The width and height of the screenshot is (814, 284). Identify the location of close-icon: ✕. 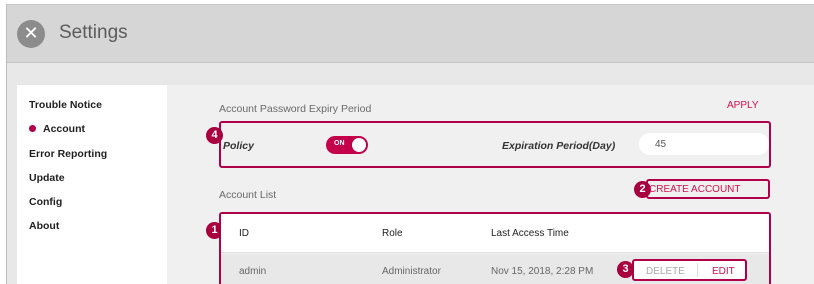
(31, 34).